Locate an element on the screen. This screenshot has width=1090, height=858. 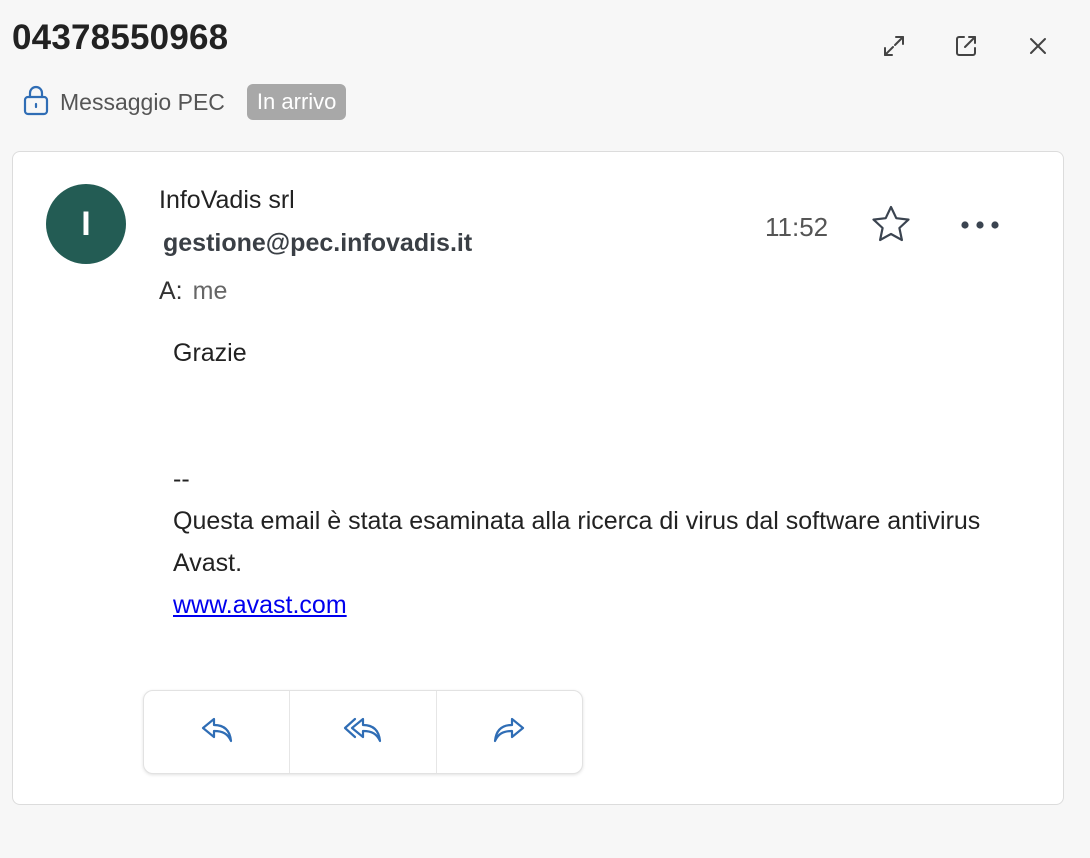
star-button is located at coordinates (891, 226).